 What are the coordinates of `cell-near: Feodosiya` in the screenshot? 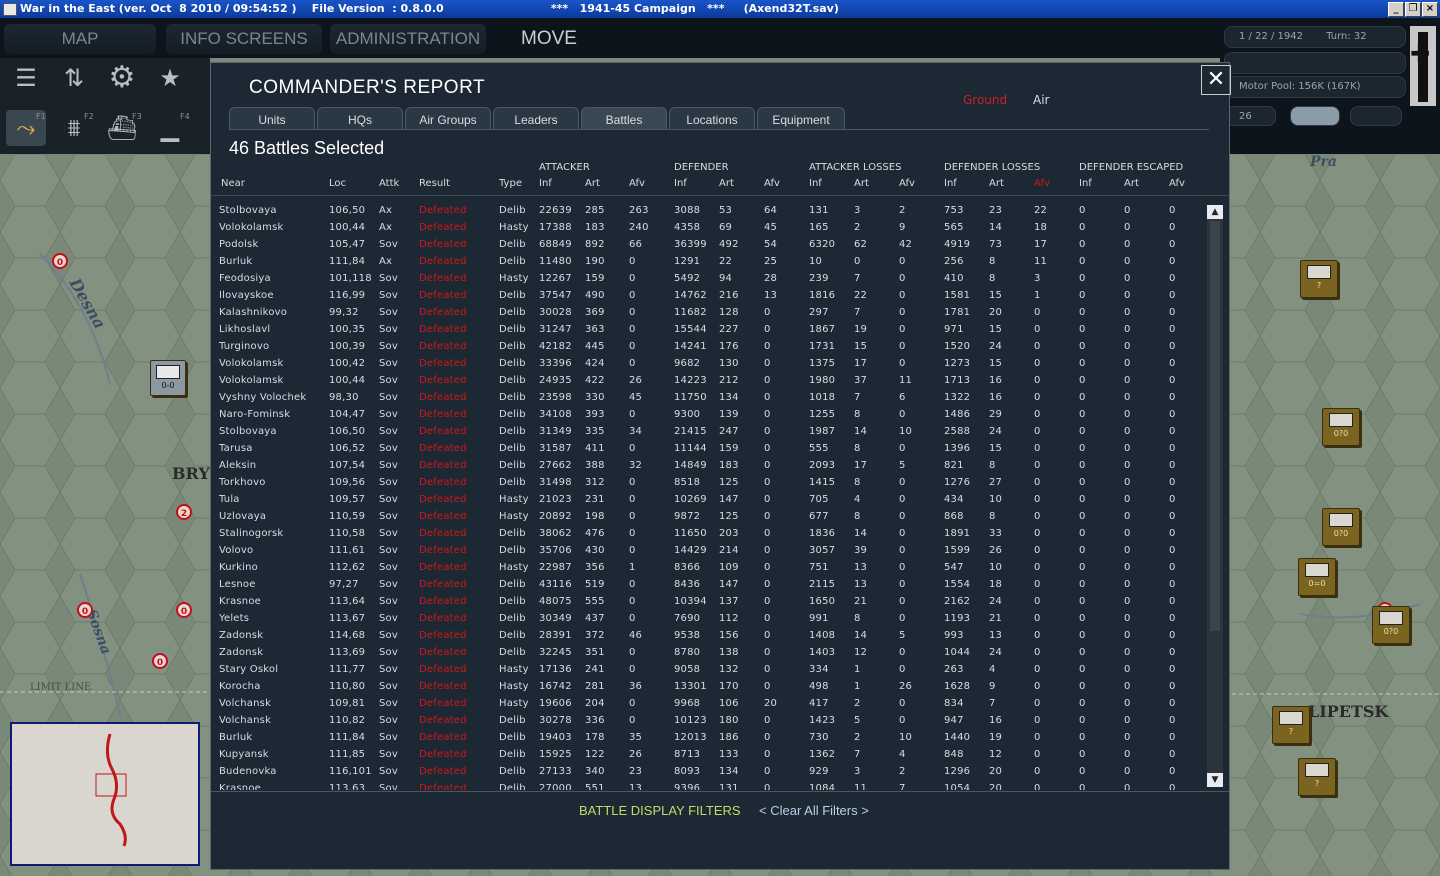 It's located at (245, 278).